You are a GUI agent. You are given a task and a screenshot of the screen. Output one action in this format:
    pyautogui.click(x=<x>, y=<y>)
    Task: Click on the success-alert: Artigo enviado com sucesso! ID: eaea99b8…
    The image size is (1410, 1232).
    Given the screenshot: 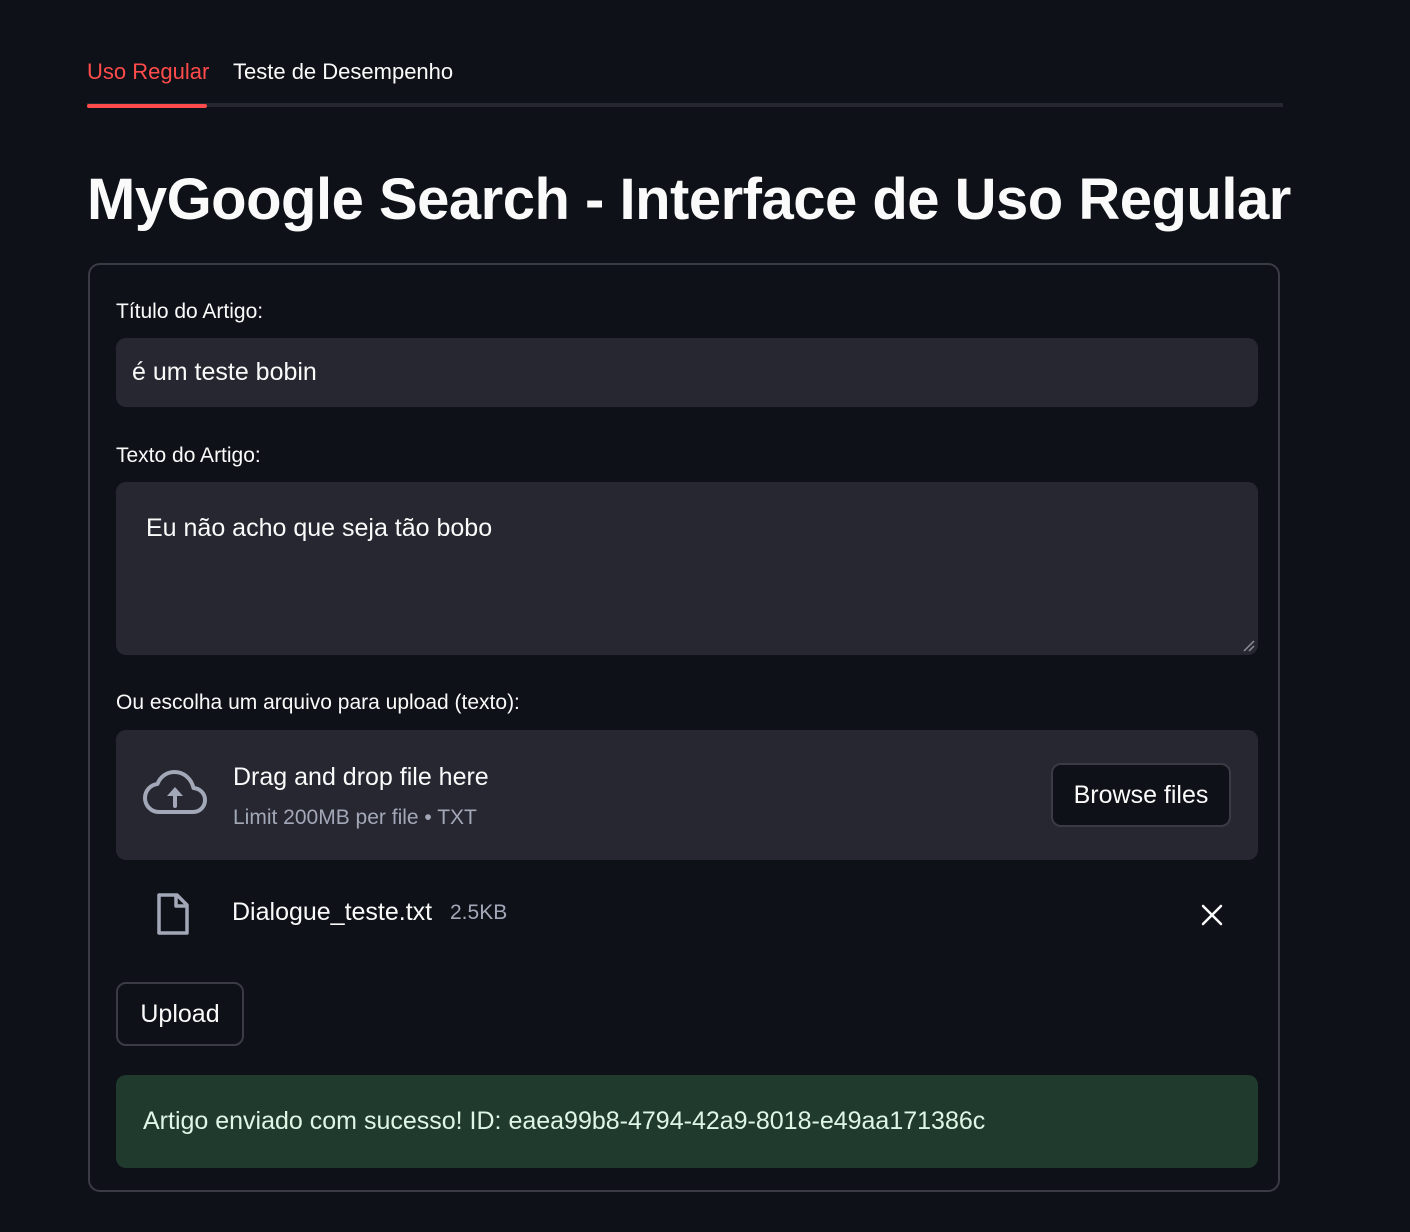 What is the action you would take?
    pyautogui.click(x=687, y=1121)
    